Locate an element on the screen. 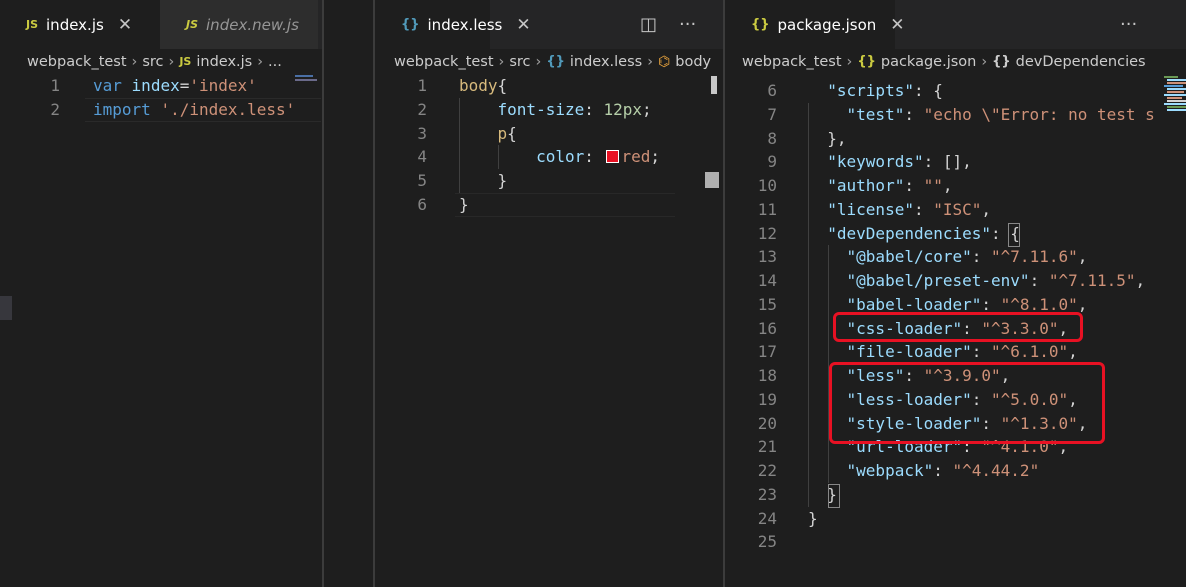 The width and height of the screenshot is (1186, 587). line-number: 1 is located at coordinates (422, 85).